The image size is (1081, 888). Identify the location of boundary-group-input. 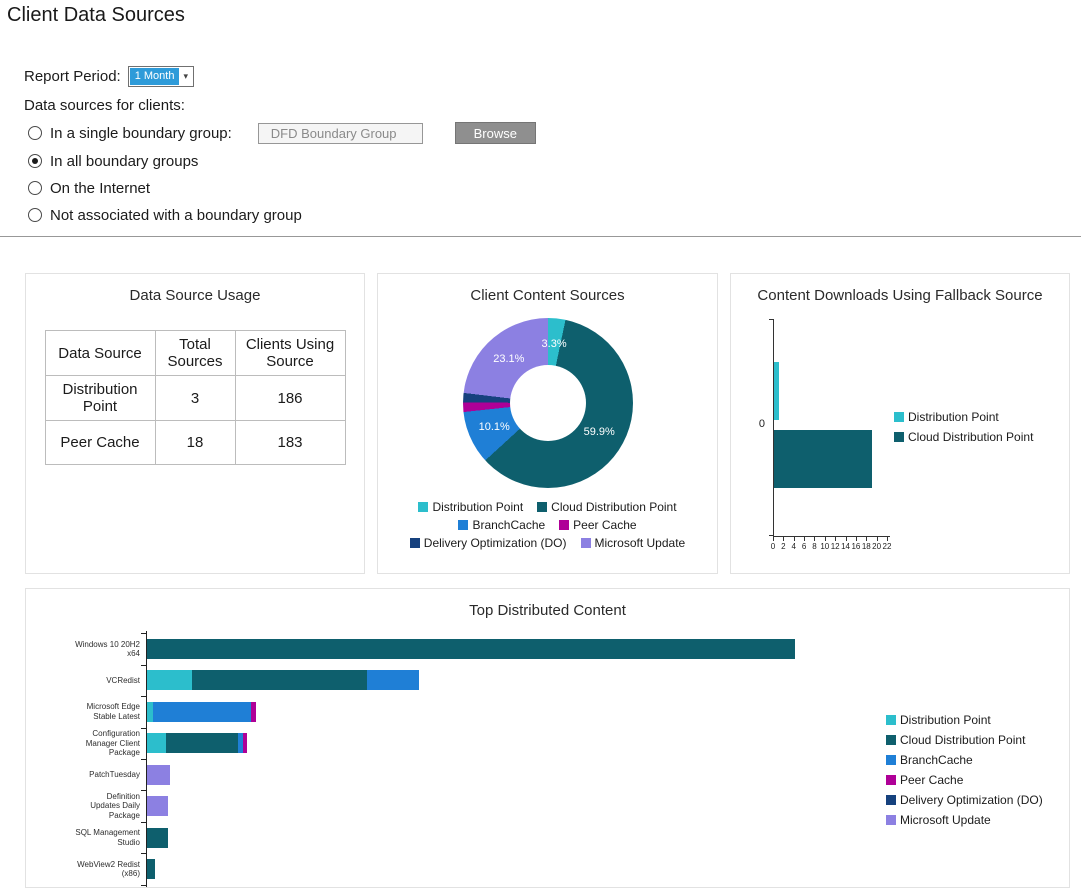
(340, 133).